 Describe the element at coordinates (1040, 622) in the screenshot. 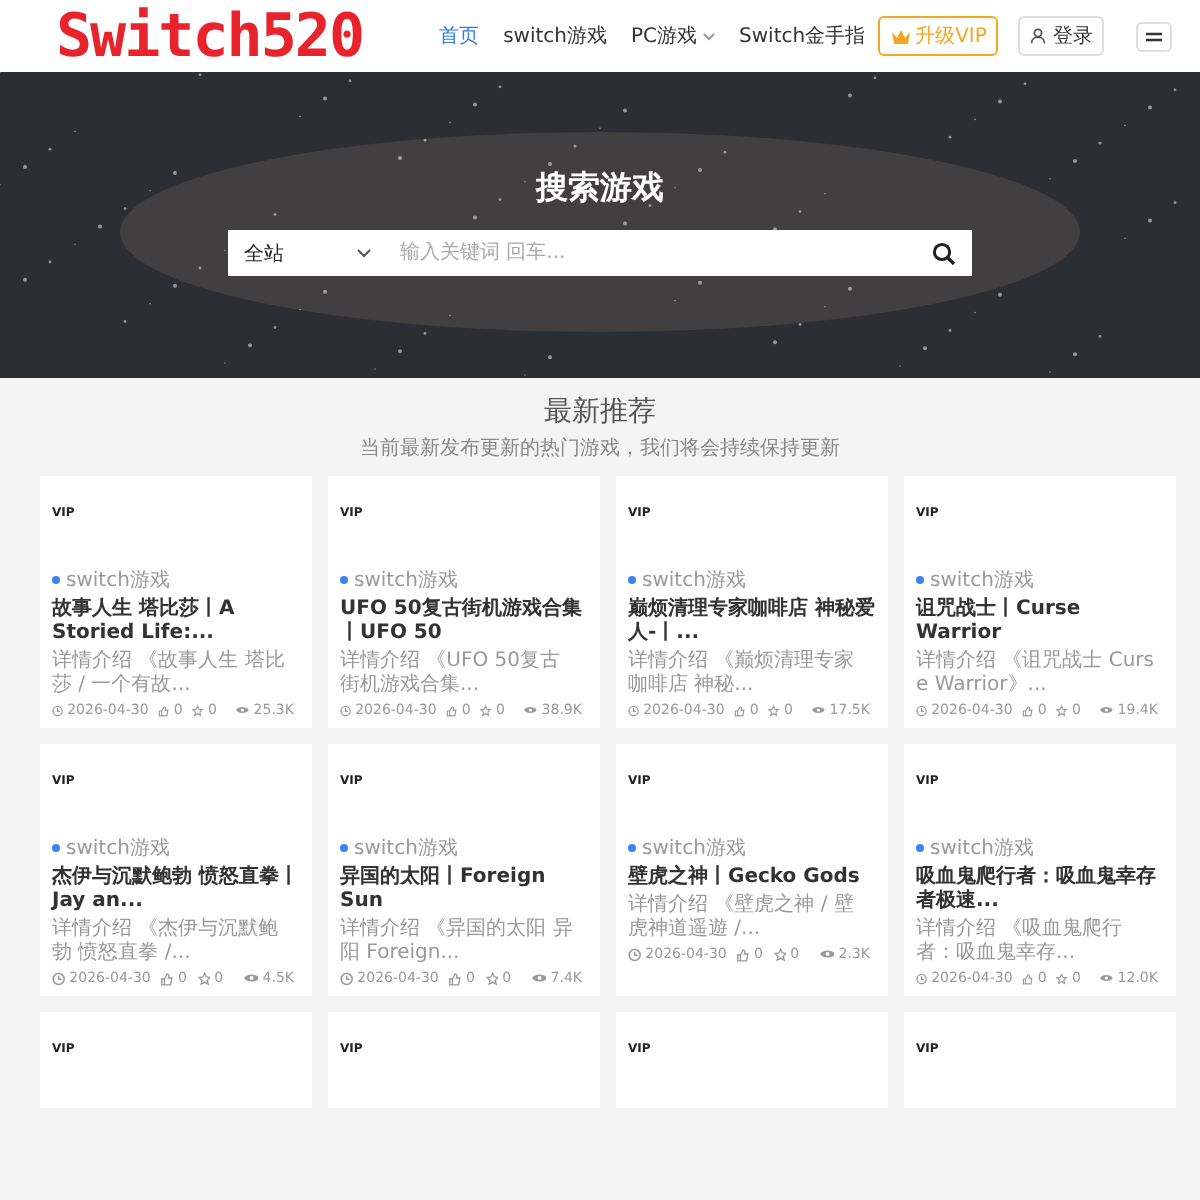

I see `game-title: 诅咒战士丨Curse Warrior` at that location.